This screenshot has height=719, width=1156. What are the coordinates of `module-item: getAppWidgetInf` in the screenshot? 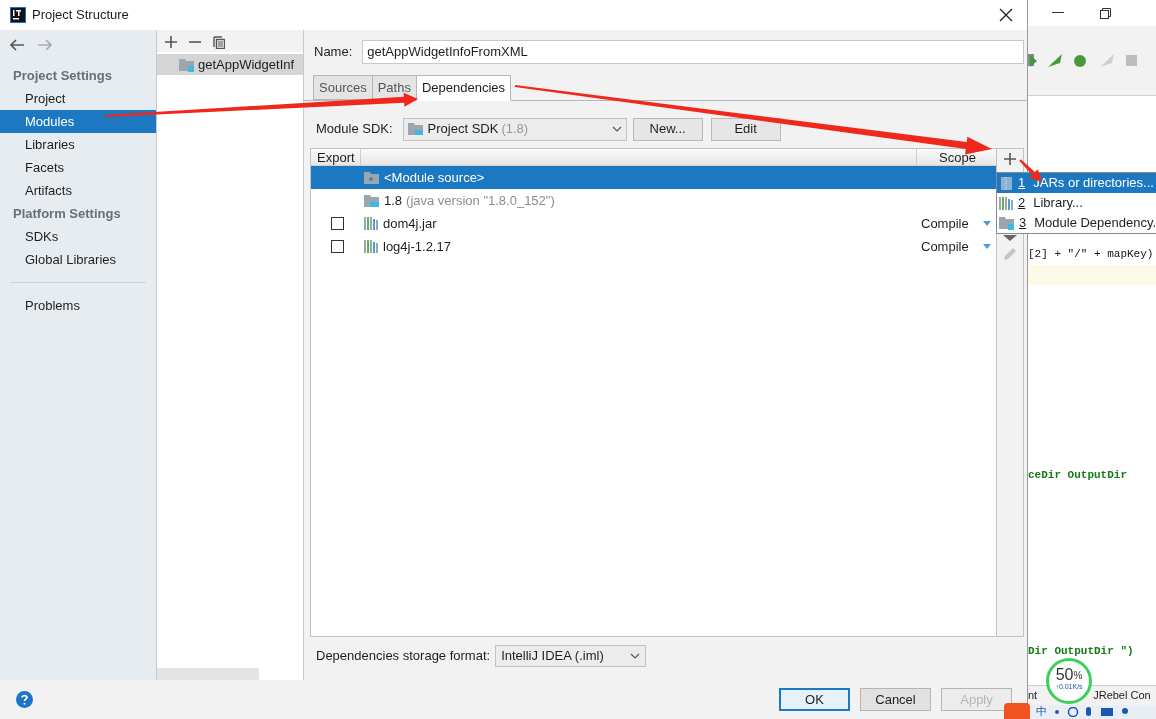 It's located at (230, 64).